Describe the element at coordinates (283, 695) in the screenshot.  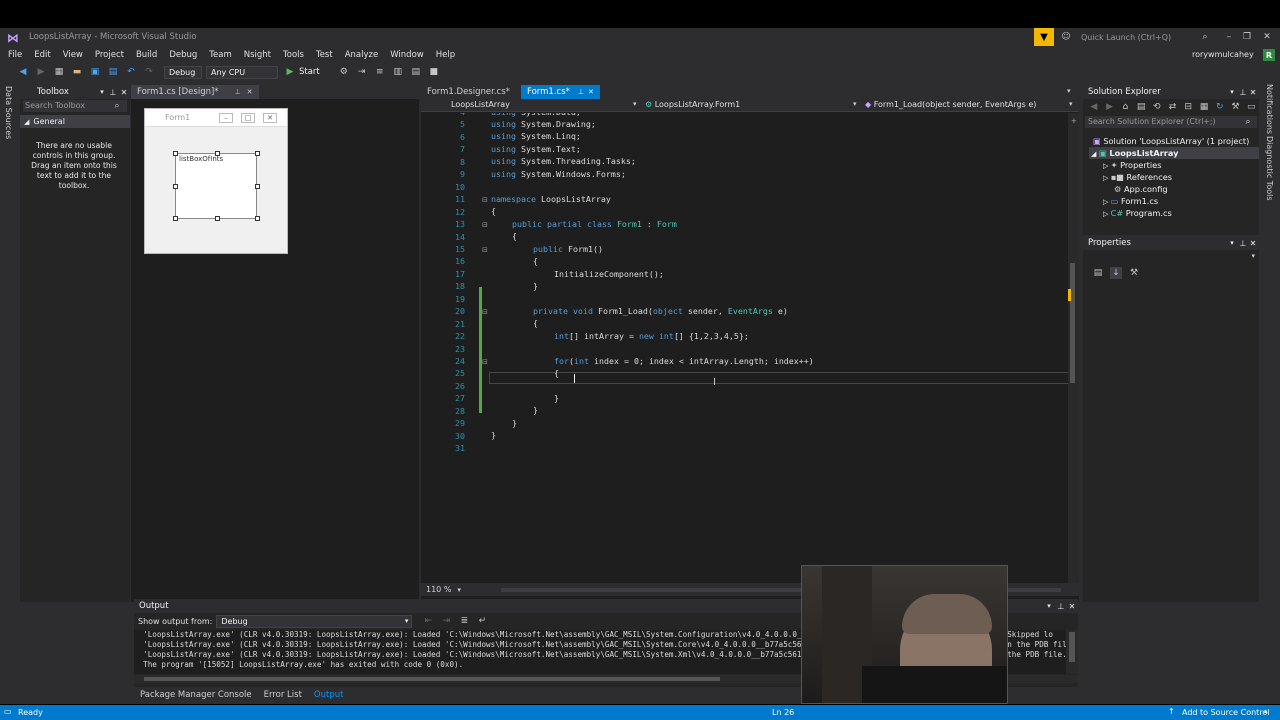
I see `tab-error-list: Error List` at that location.